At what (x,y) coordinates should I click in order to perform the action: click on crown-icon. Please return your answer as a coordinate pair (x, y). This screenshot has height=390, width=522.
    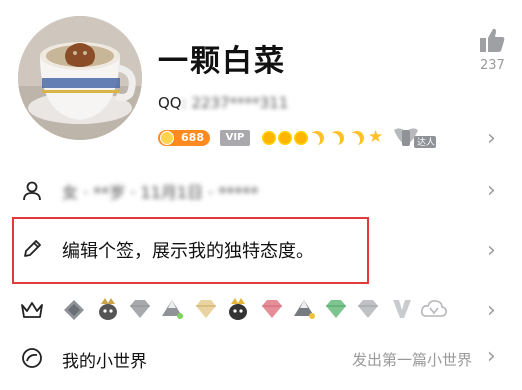
    Looking at the image, I should click on (32, 310).